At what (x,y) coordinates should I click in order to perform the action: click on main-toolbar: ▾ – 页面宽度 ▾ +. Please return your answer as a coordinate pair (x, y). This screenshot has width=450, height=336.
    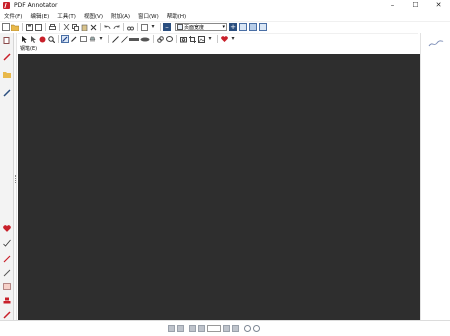
    Looking at the image, I should click on (225, 26).